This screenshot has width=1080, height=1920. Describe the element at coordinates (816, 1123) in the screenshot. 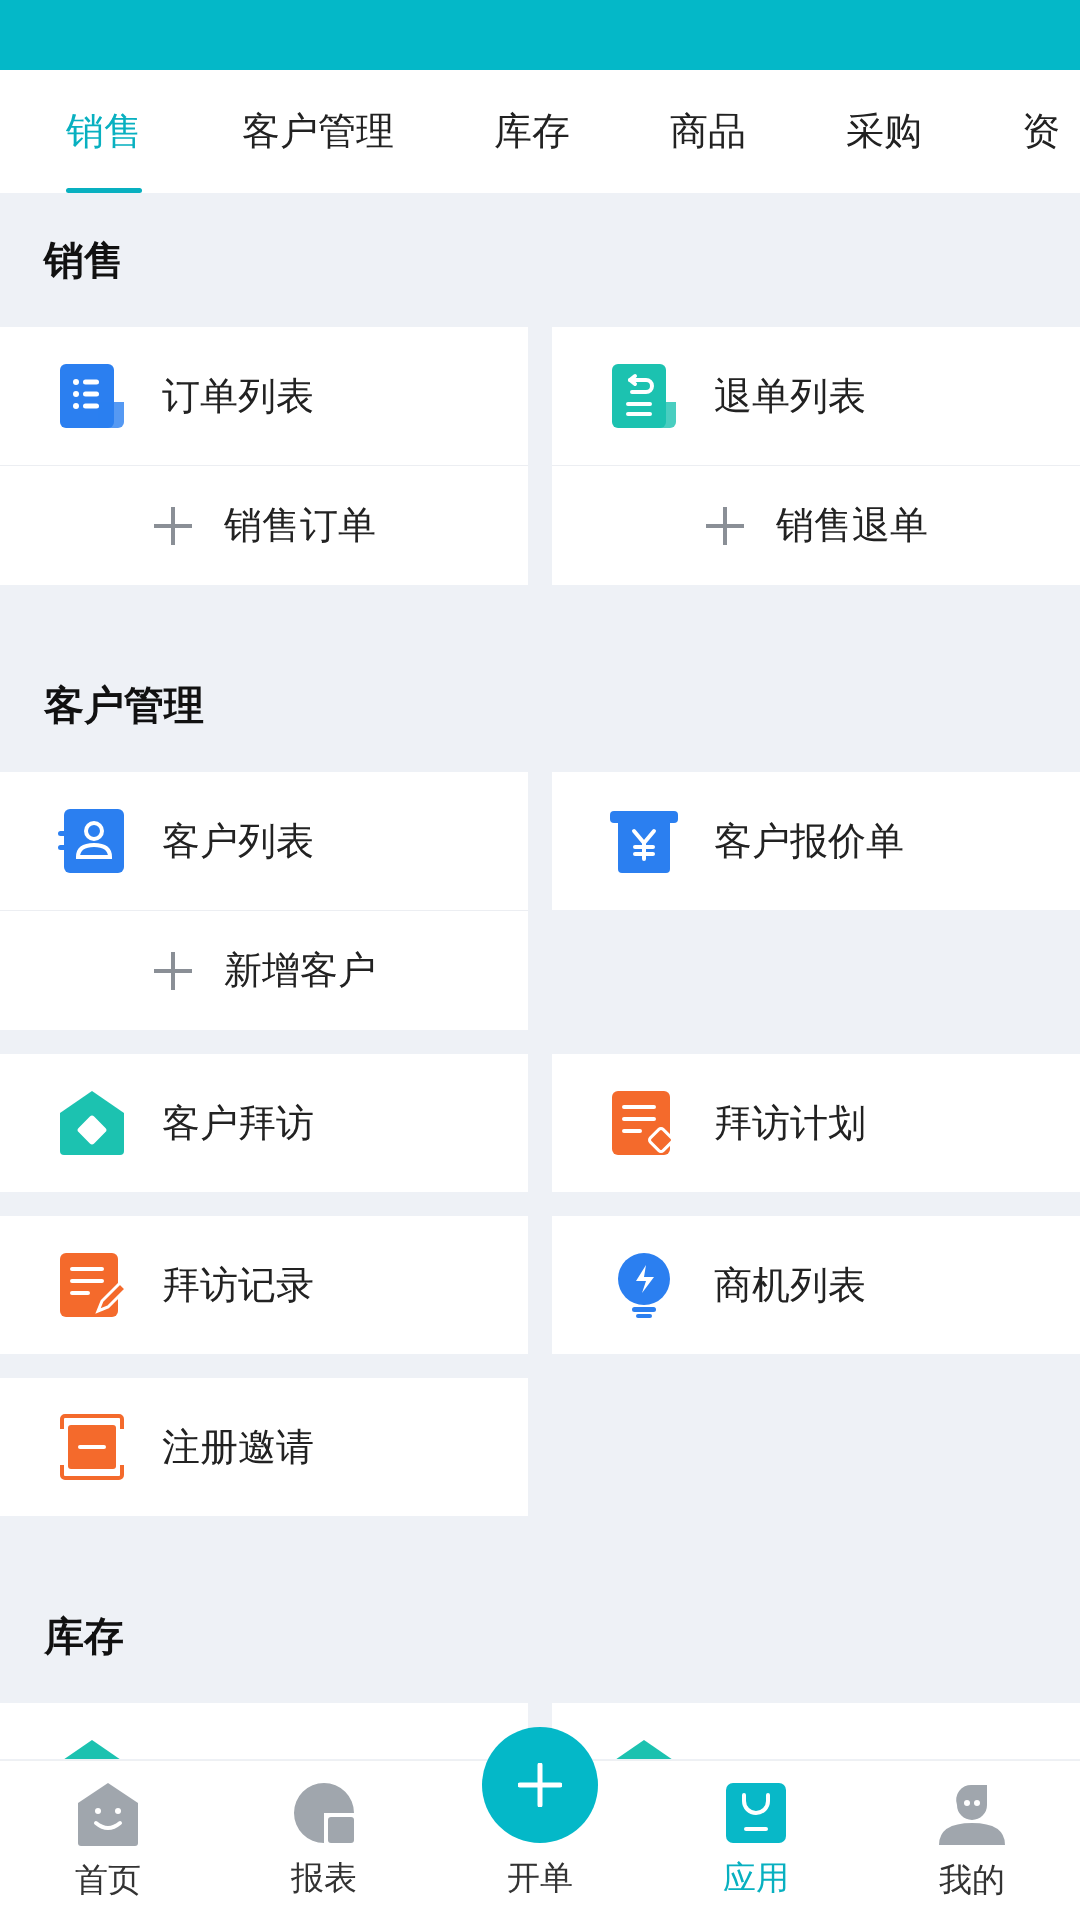

I see `app-entry: 拜访计划` at that location.